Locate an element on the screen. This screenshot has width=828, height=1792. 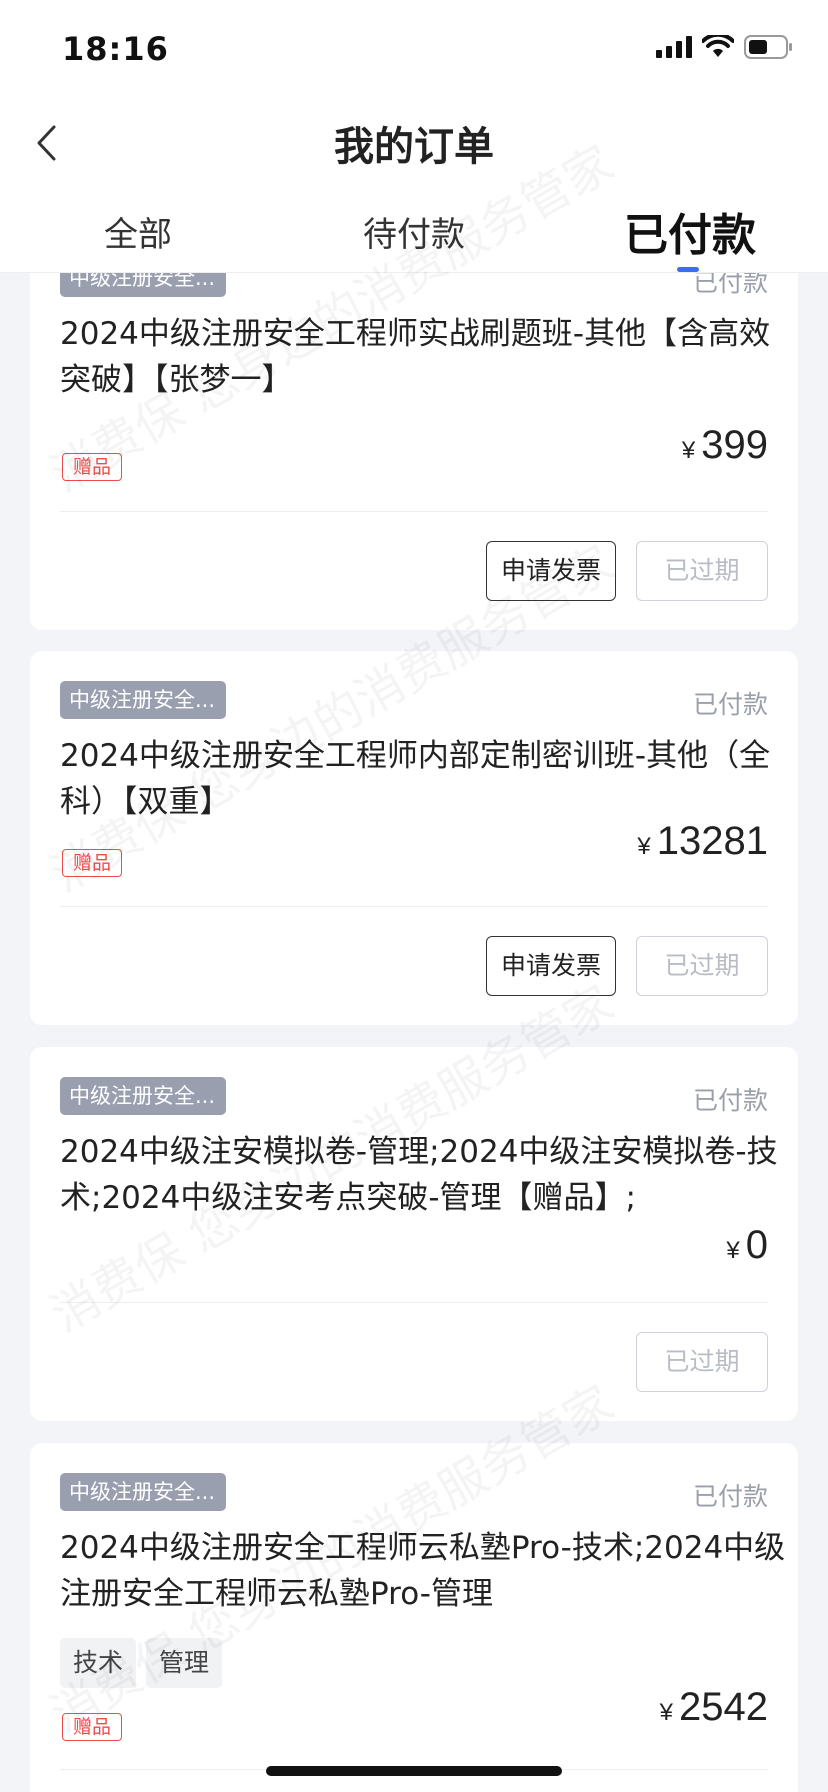
order-price: ¥399 is located at coordinates (725, 445).